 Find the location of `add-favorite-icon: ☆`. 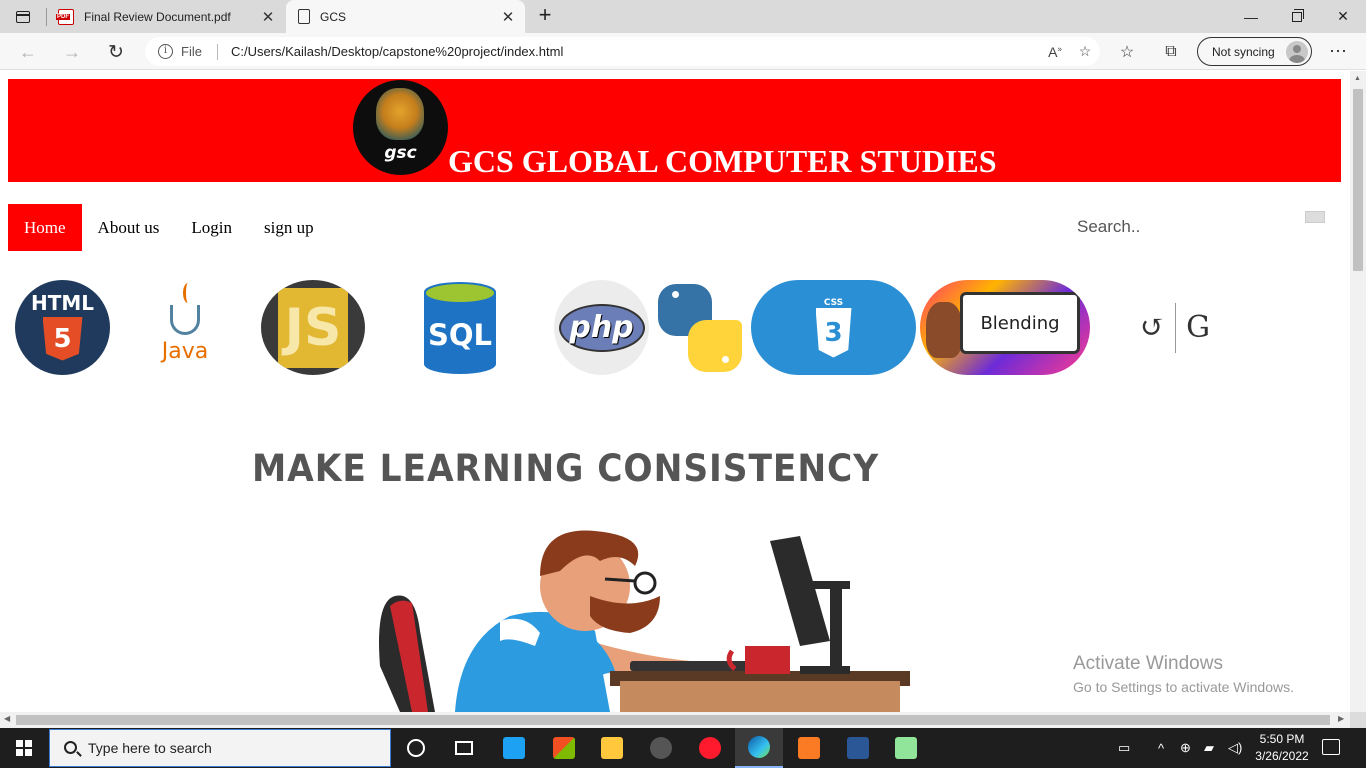

add-favorite-icon: ☆ is located at coordinates (1085, 51).